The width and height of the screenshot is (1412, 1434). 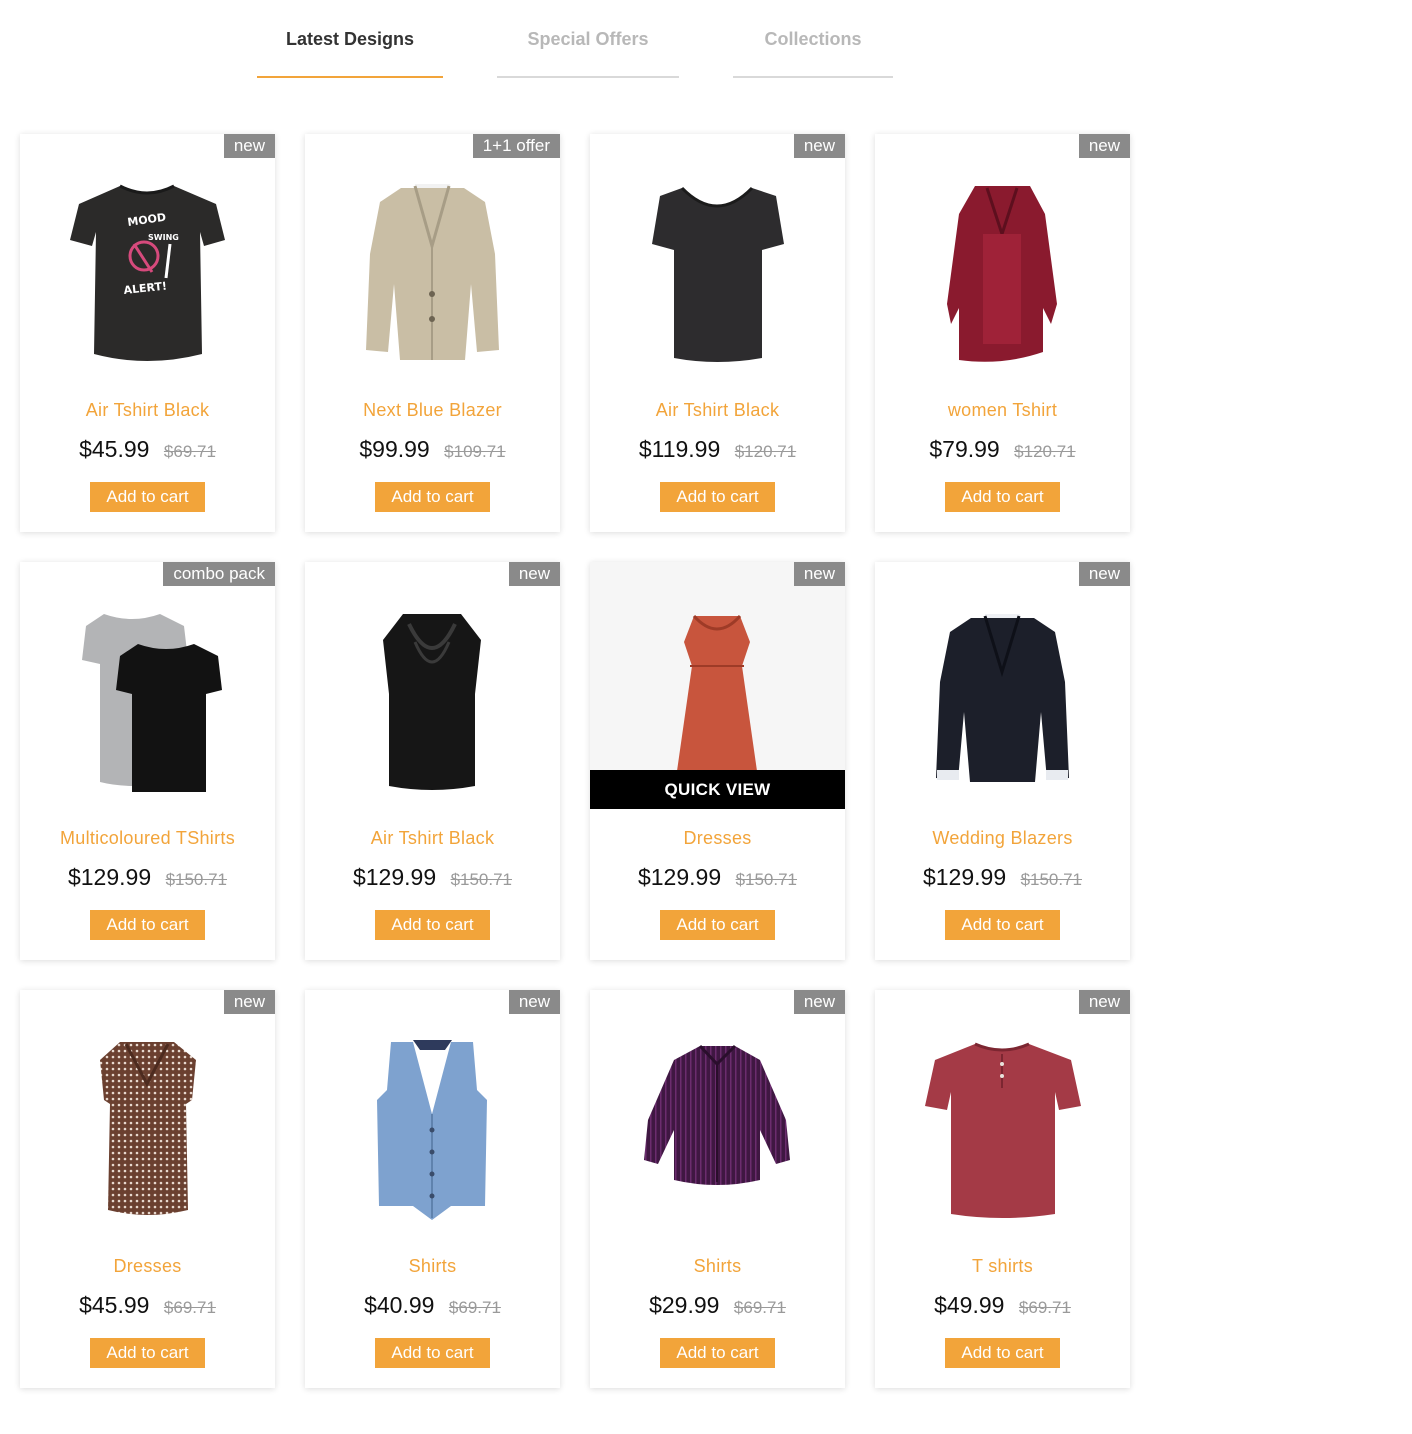 What do you see at coordinates (432, 272) in the screenshot?
I see `beige-blazer-image` at bounding box center [432, 272].